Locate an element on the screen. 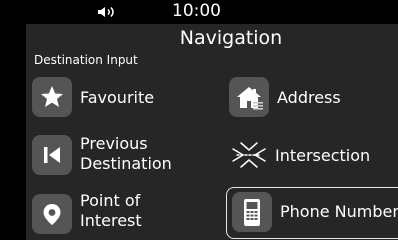 The height and width of the screenshot is (240, 398). address-label: Address is located at coordinates (309, 97).